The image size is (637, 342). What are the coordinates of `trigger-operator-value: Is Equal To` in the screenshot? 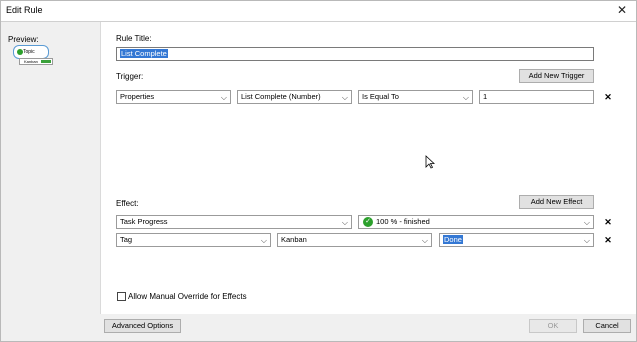 It's located at (380, 96).